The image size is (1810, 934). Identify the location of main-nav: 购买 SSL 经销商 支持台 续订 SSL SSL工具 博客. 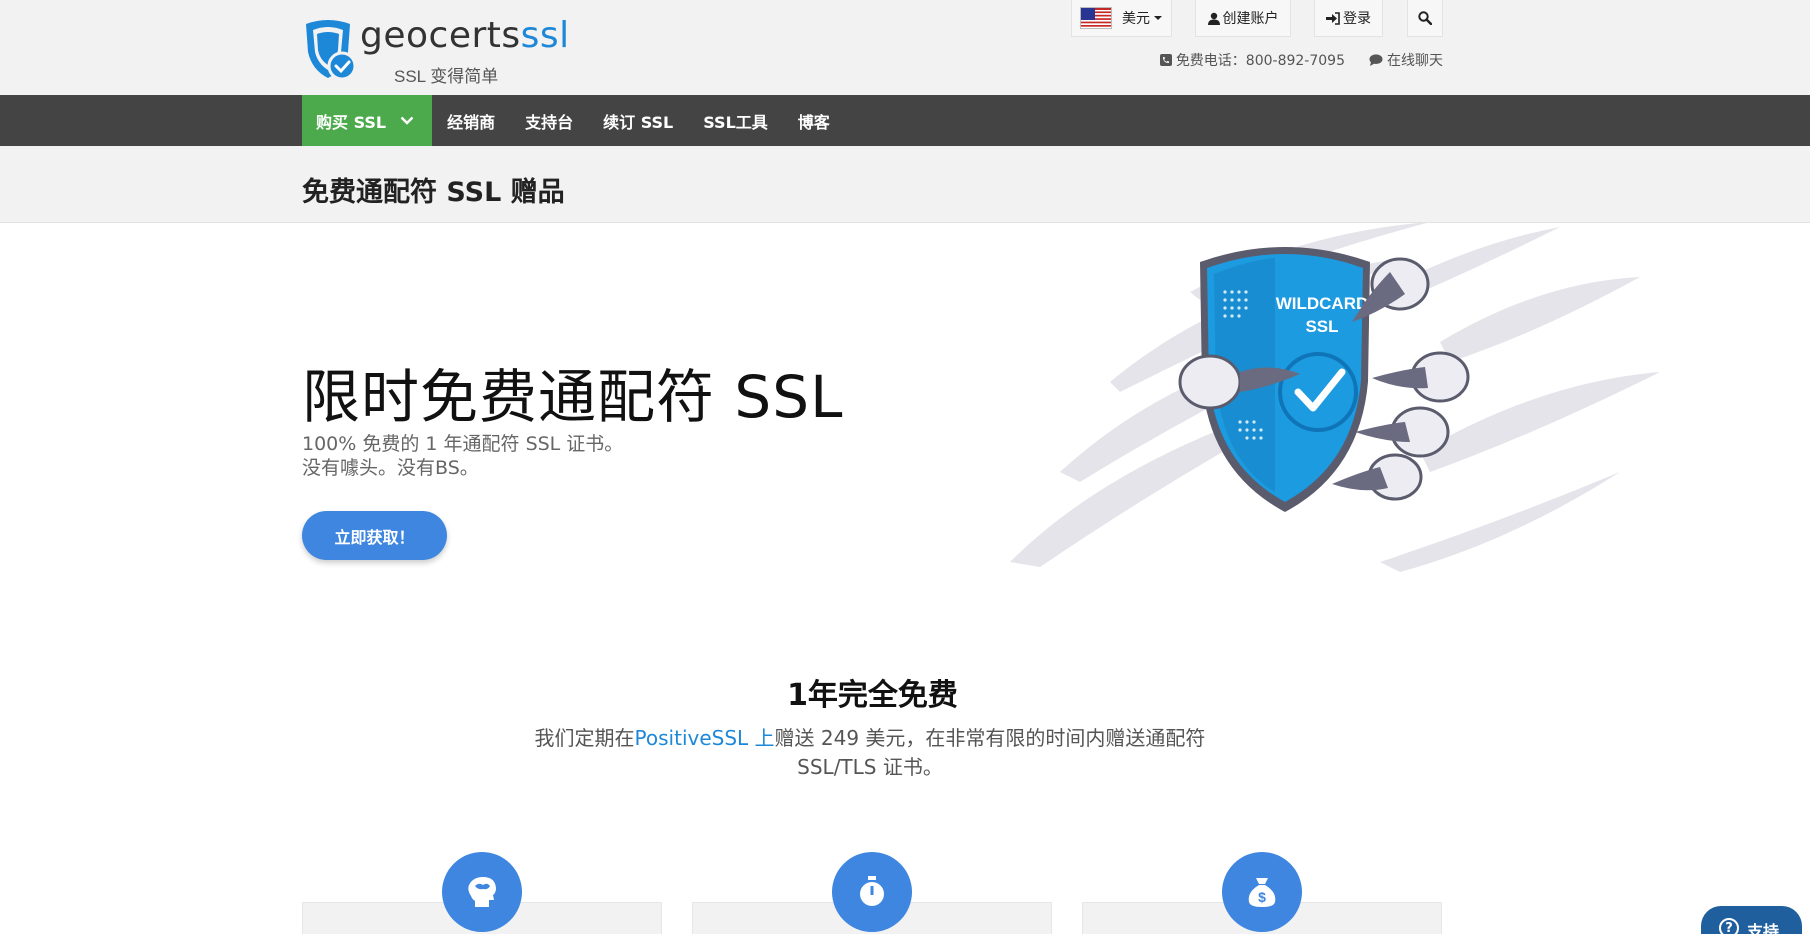
(905, 120).